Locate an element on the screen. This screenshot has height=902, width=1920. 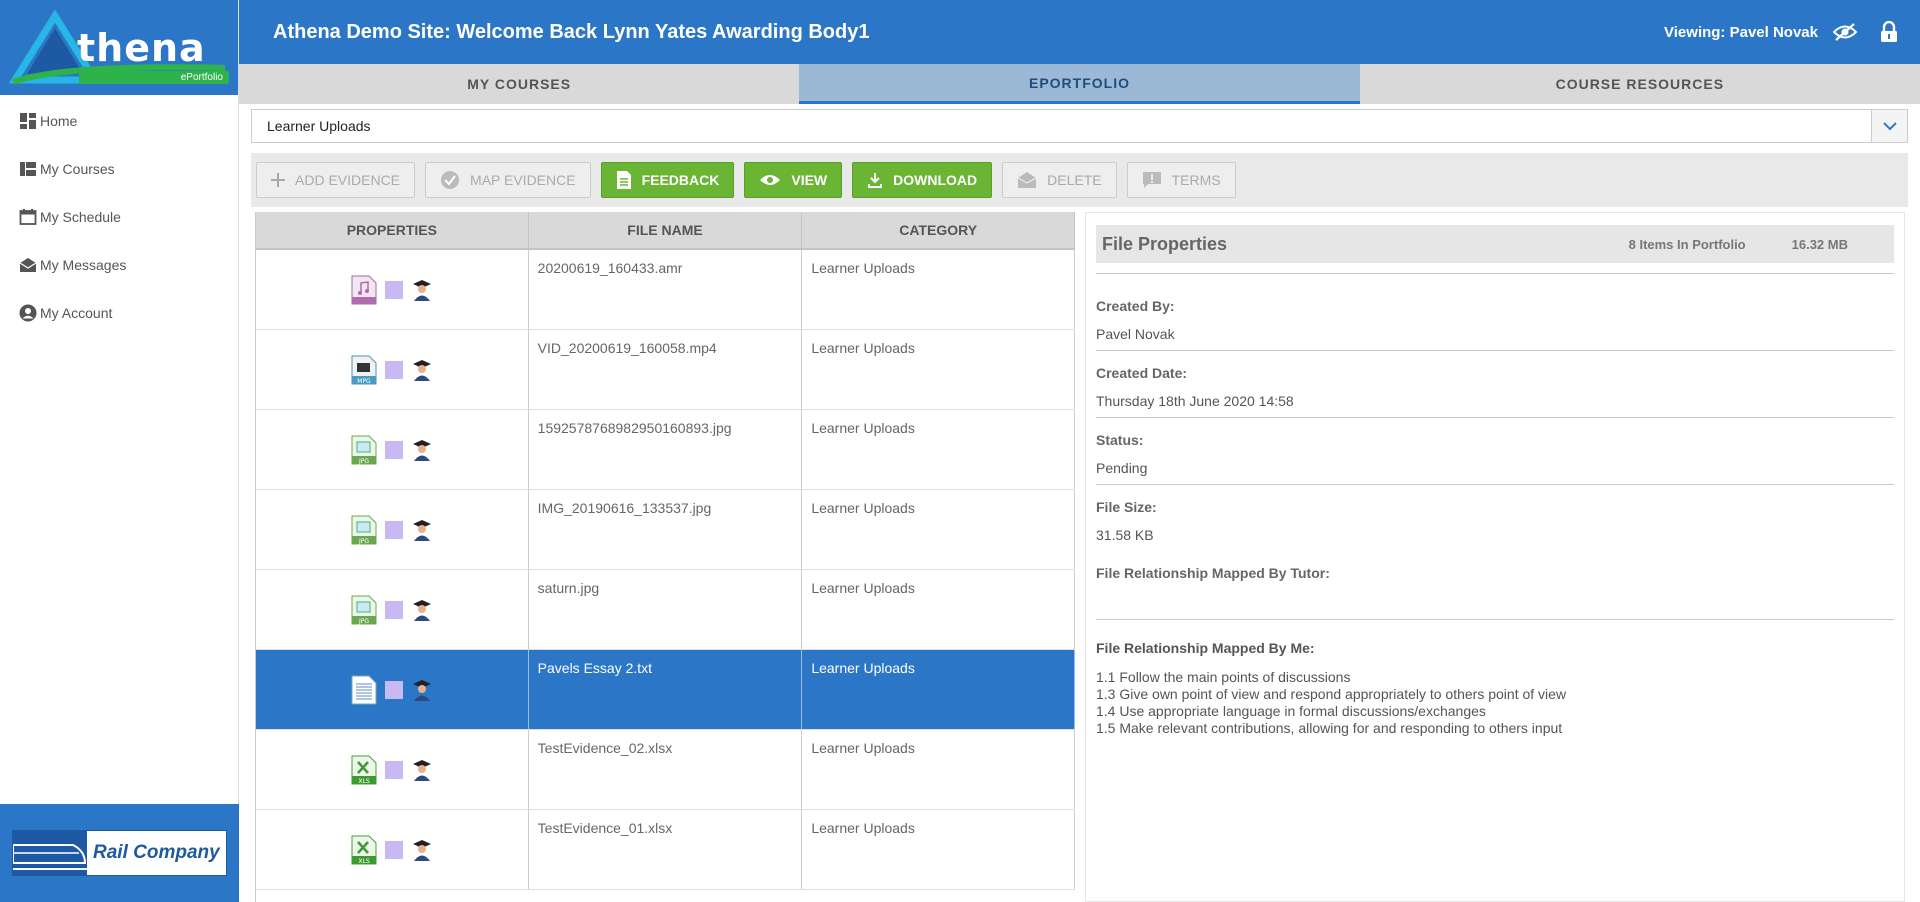
status-value: Pending is located at coordinates (1122, 468).